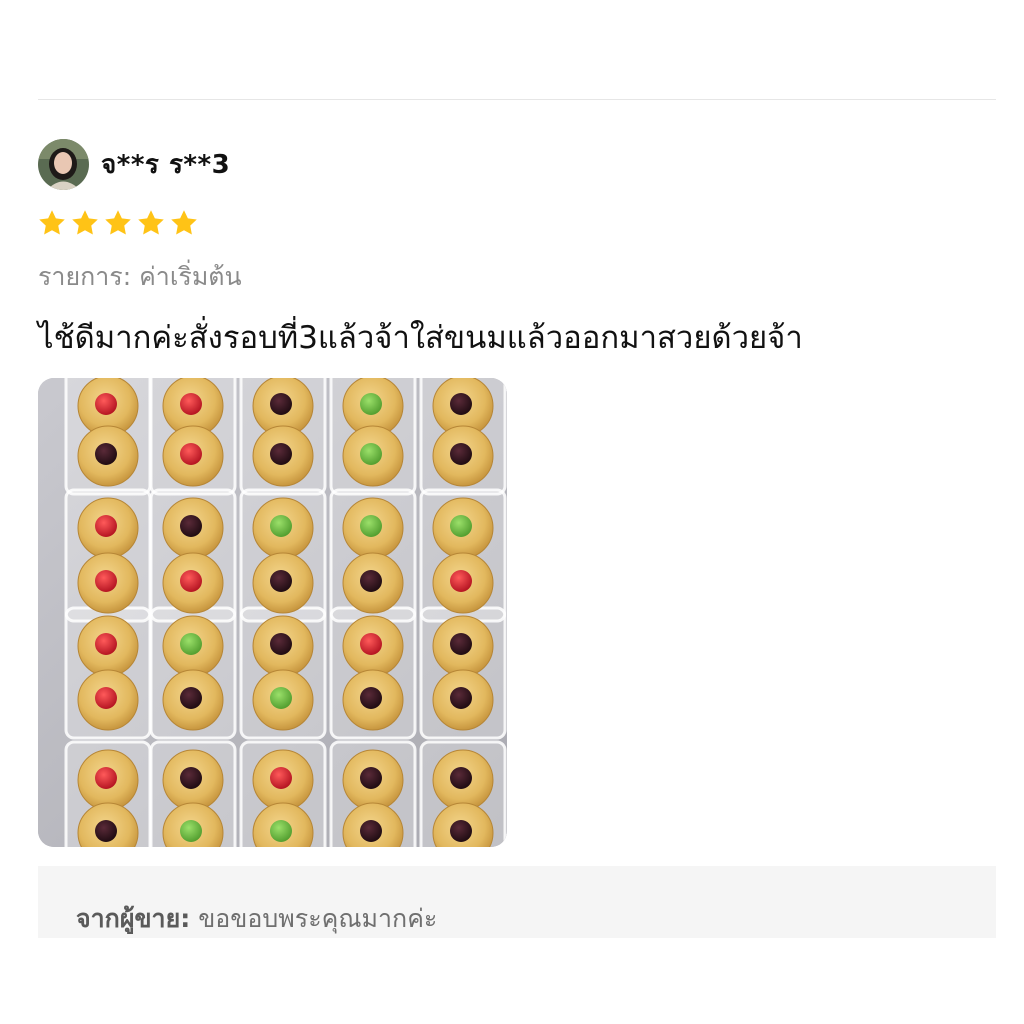 The image size is (1024, 1024). I want to click on seller-reply-text: ขอขอบพระคุณมากค่ะ, so click(318, 918).